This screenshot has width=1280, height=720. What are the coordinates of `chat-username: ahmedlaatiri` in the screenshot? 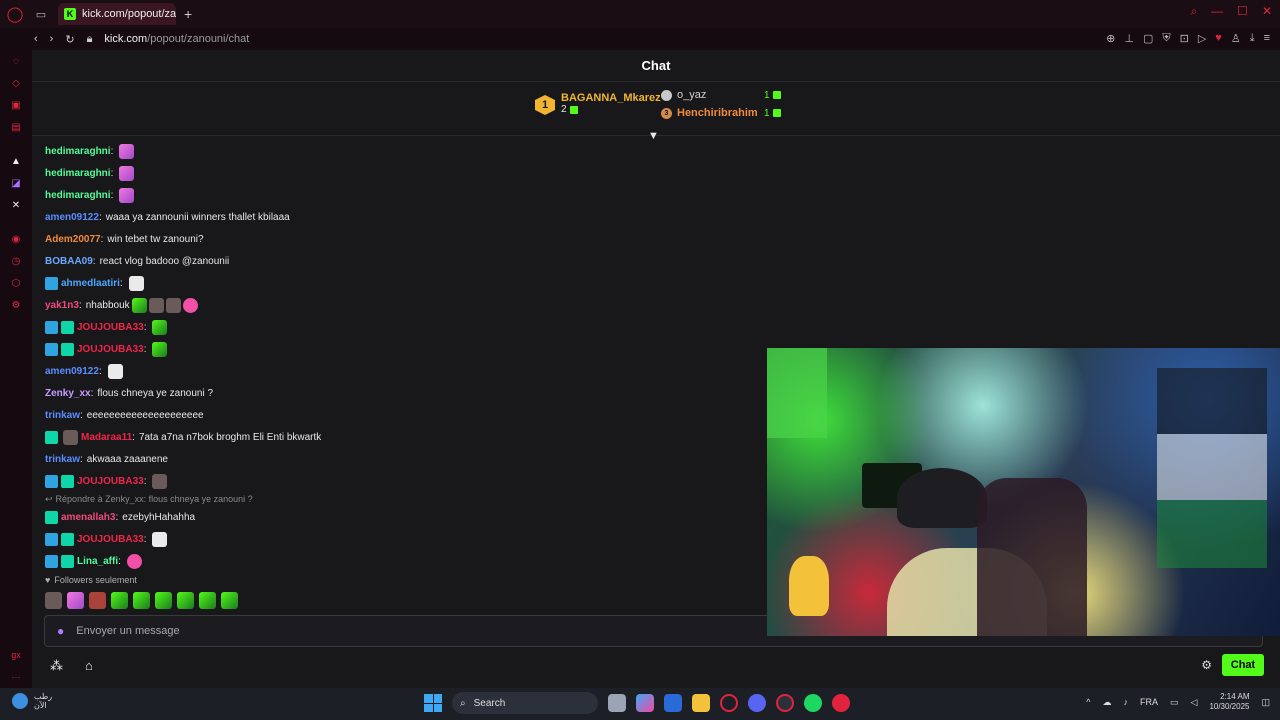 It's located at (90, 283).